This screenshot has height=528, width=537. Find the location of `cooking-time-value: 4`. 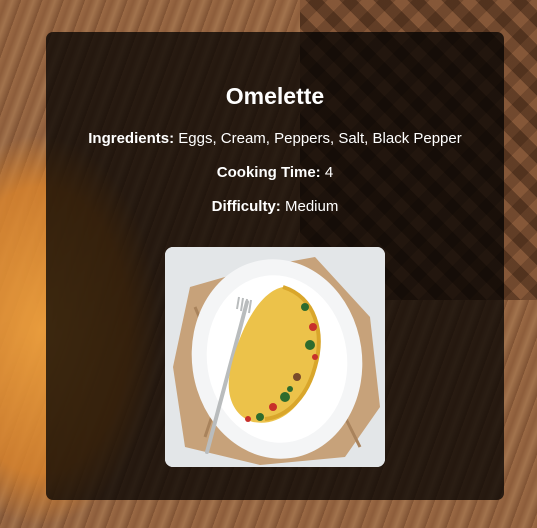

cooking-time-value: 4 is located at coordinates (329, 172).